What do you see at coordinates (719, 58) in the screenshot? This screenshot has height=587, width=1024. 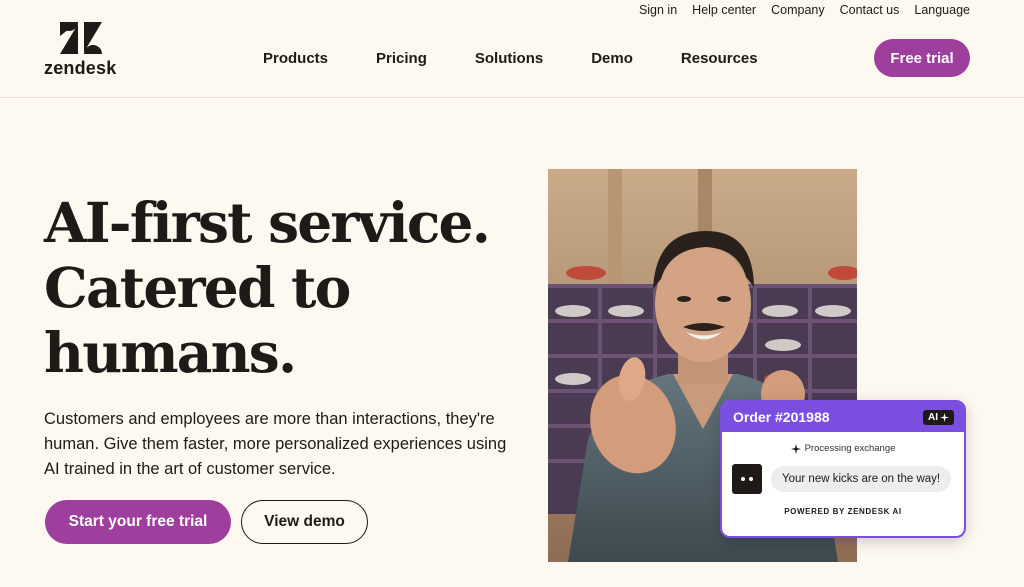 I see `nav-item-resources: Resources` at bounding box center [719, 58].